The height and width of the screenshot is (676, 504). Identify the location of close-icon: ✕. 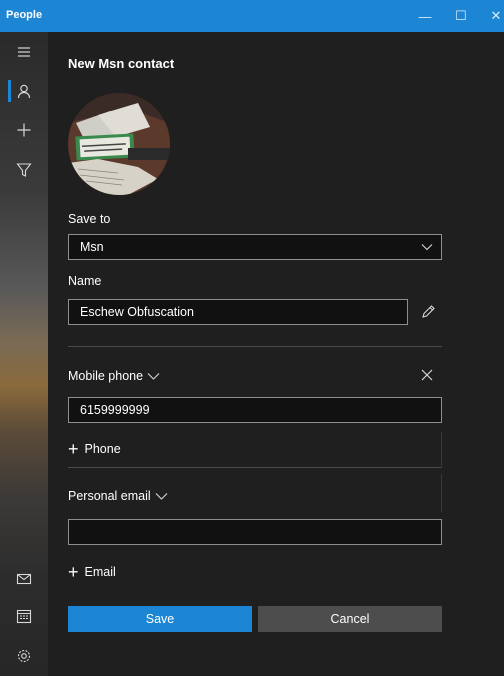
(496, 15).